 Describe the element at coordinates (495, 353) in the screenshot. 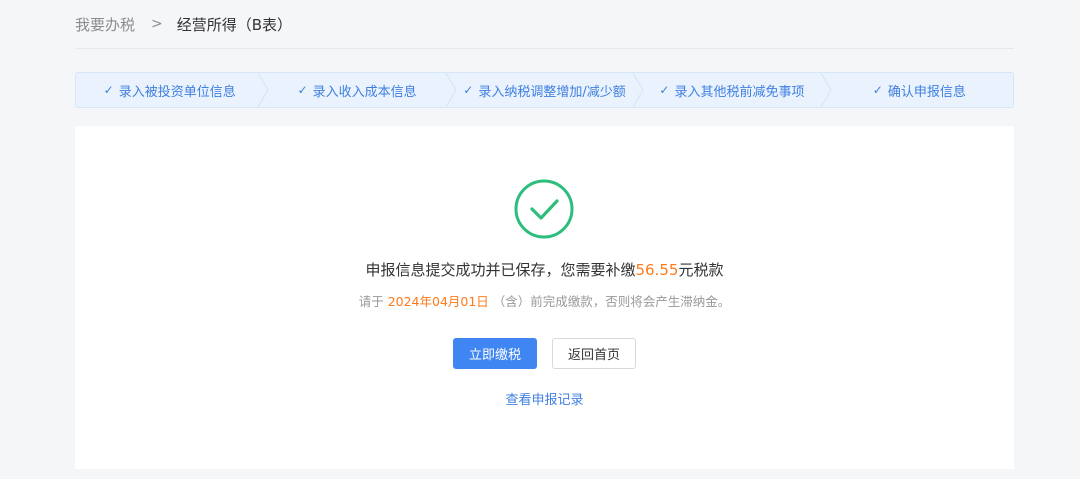

I see `pay-now-button: 立即缴税` at that location.